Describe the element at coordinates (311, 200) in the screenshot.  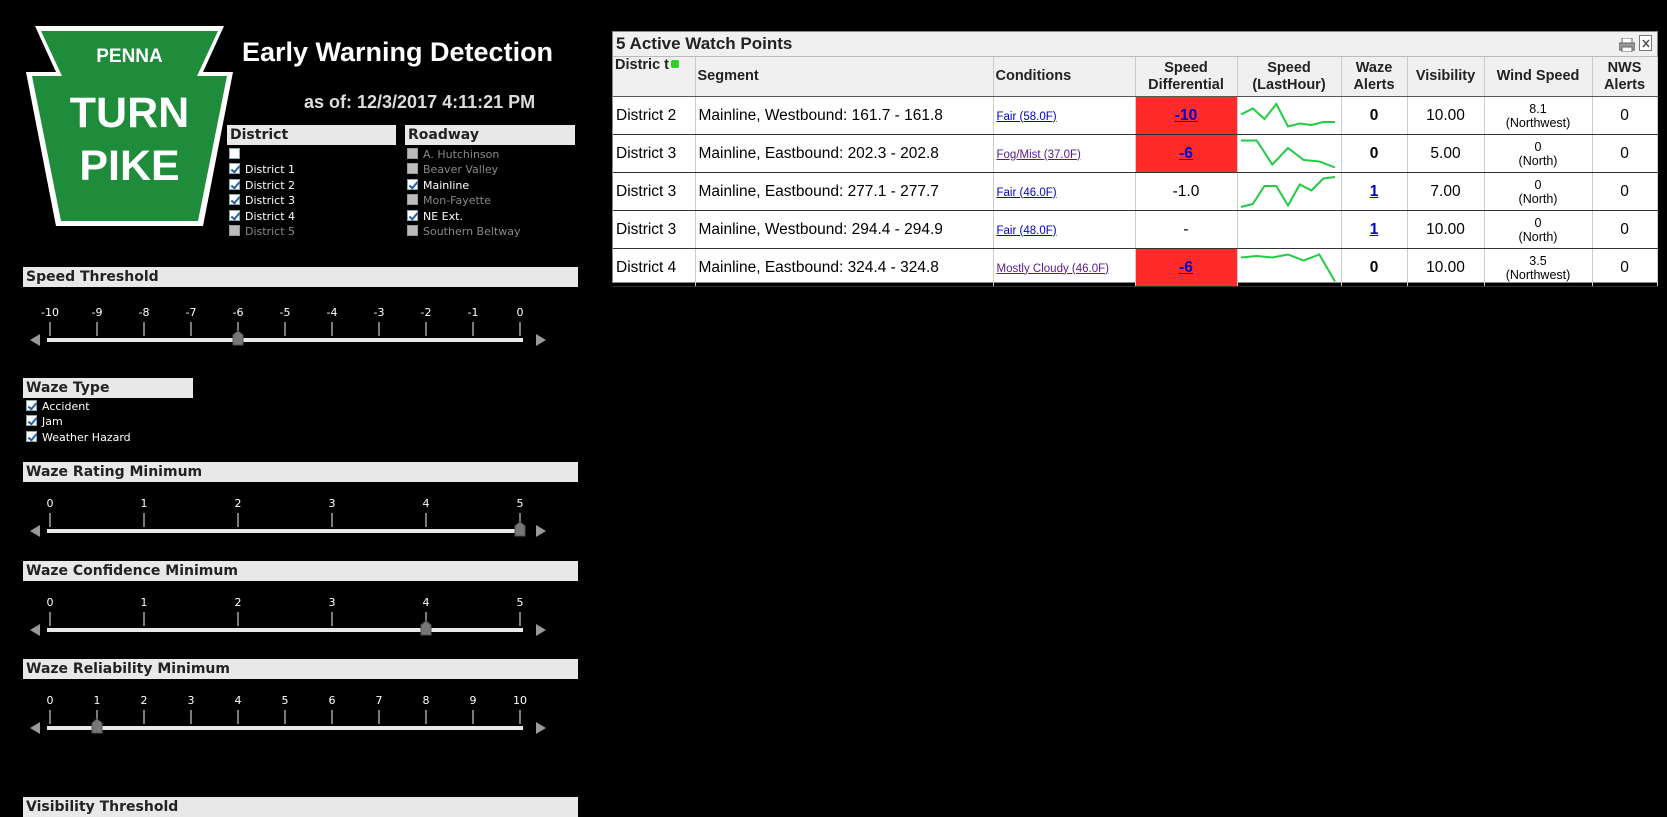
I see `district-item: District 3` at that location.